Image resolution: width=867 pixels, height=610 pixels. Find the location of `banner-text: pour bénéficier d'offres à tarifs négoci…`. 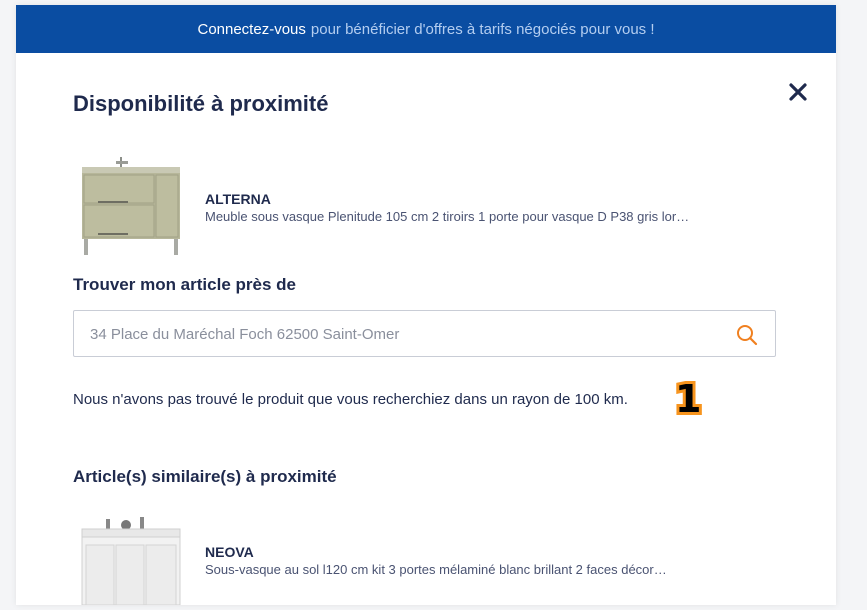

banner-text: pour bénéficier d'offres à tarifs négoci… is located at coordinates (482, 29).